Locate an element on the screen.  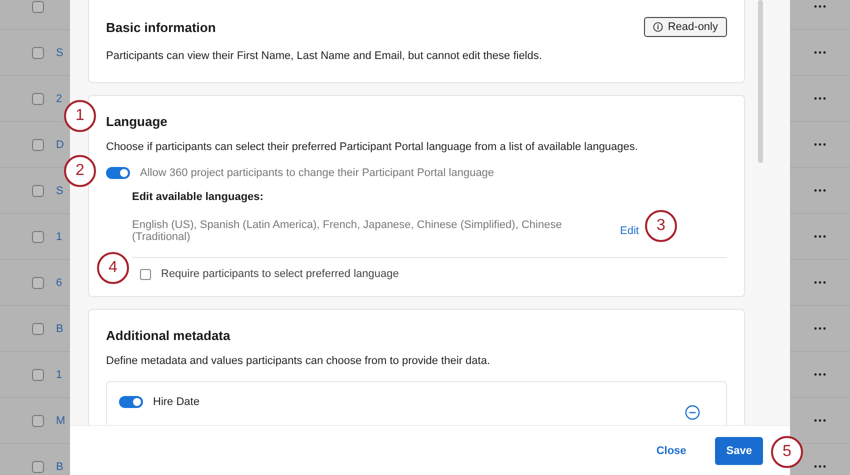
row-link: D is located at coordinates (60, 144).